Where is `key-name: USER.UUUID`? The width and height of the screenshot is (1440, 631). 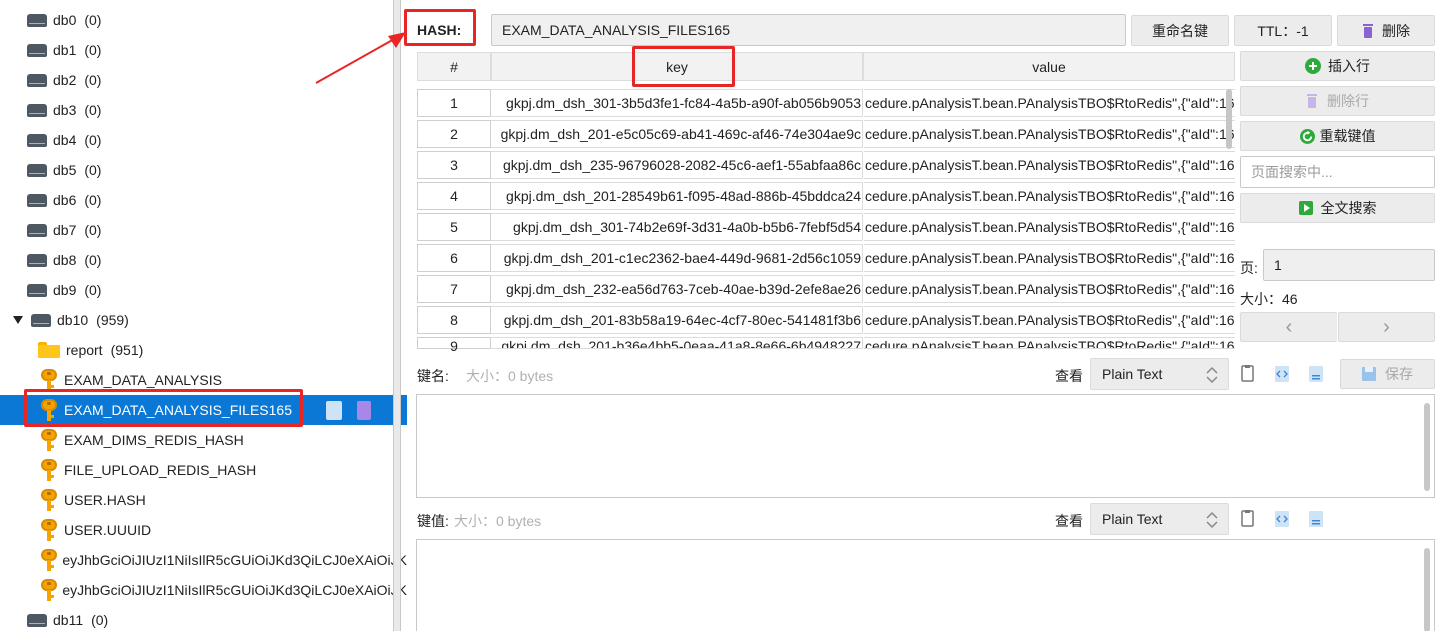
key-name: USER.UUUID is located at coordinates (108, 530).